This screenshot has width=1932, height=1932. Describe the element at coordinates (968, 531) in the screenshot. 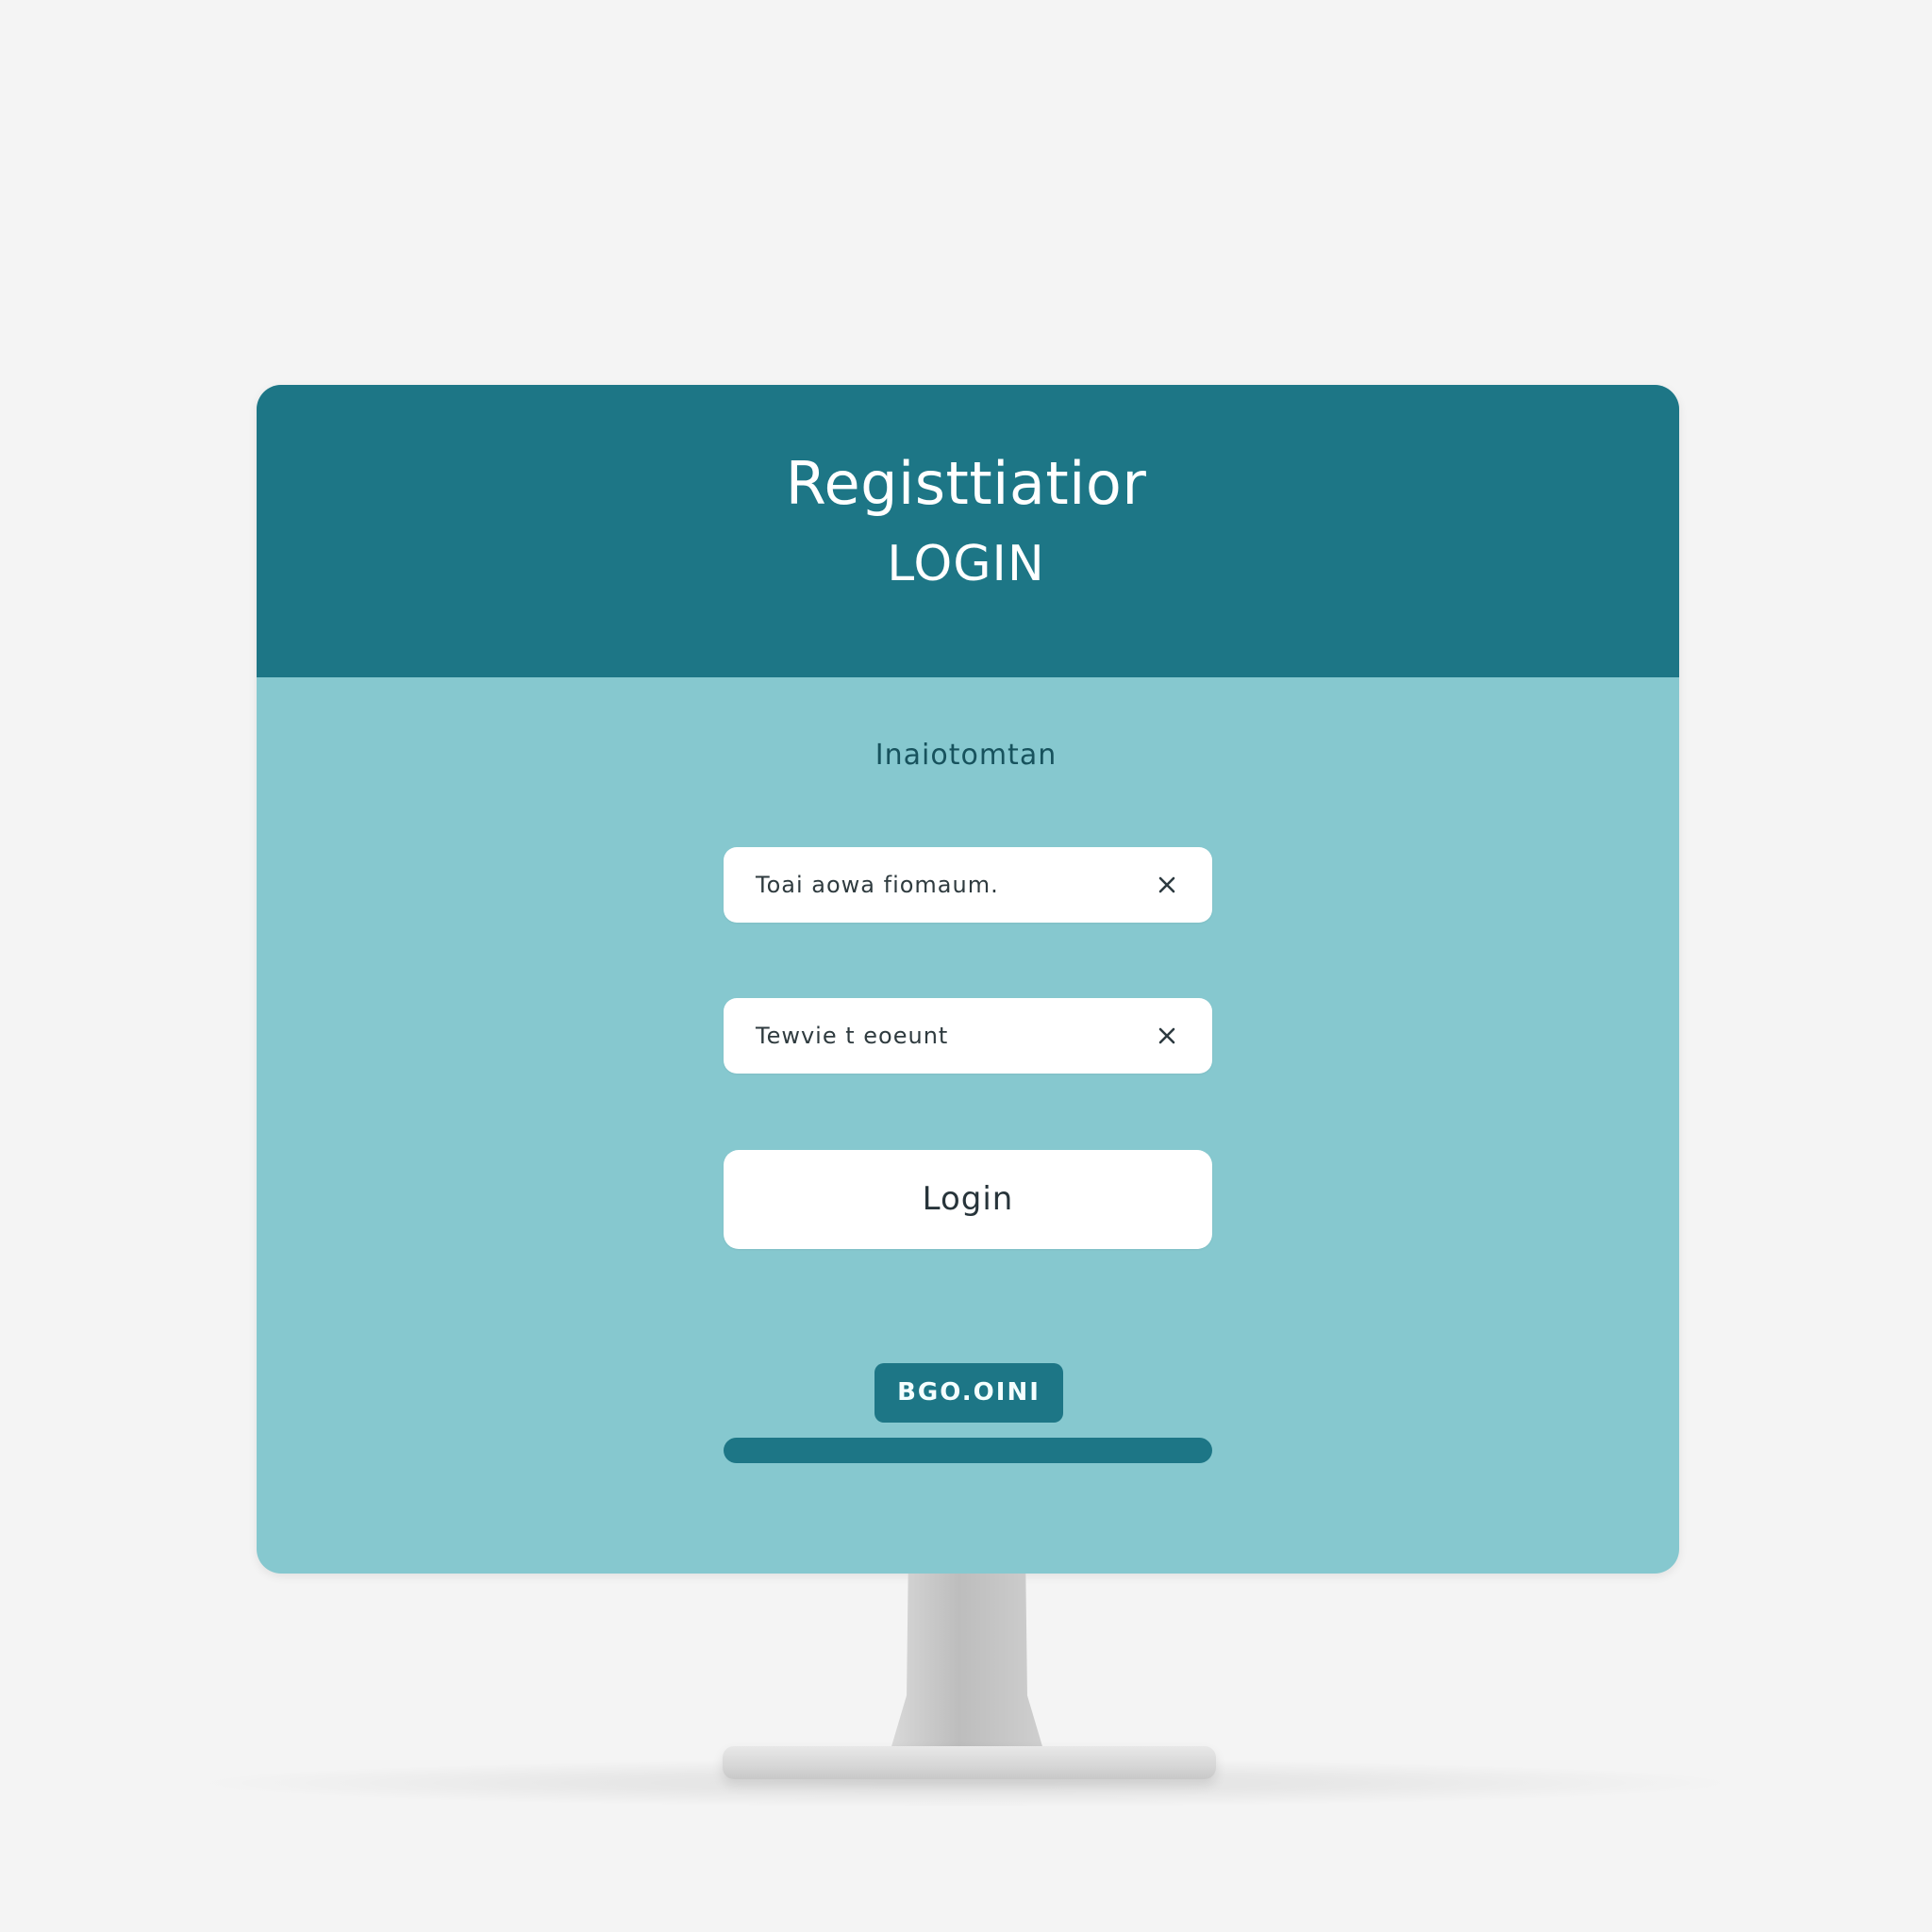

I see `app-header` at that location.